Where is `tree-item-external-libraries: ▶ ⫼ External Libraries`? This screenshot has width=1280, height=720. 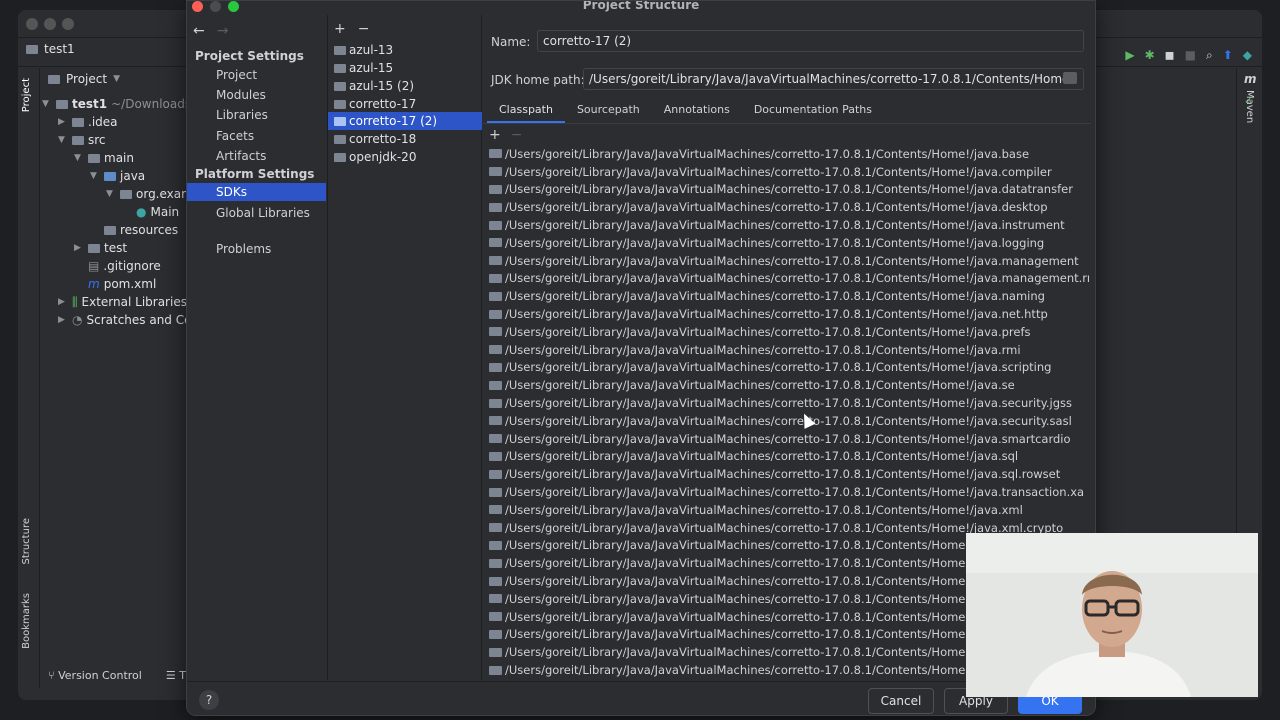
tree-item-external-libraries: ▶ ⫼ External Libraries is located at coordinates (122, 302).